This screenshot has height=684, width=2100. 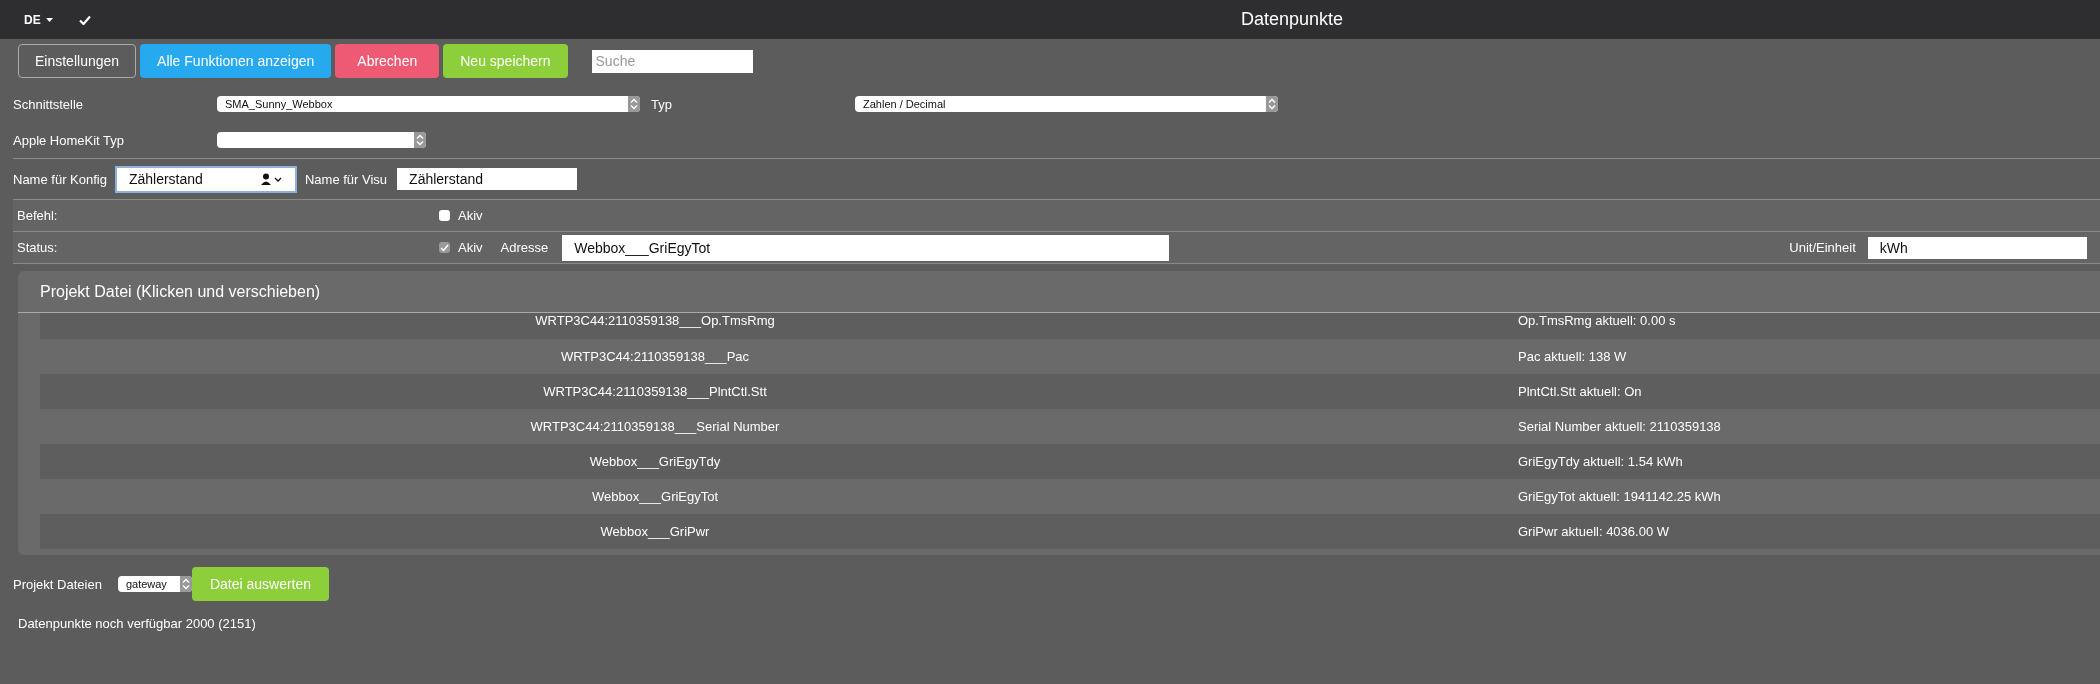 What do you see at coordinates (77, 61) in the screenshot?
I see `settings-button: Einstellungen` at bounding box center [77, 61].